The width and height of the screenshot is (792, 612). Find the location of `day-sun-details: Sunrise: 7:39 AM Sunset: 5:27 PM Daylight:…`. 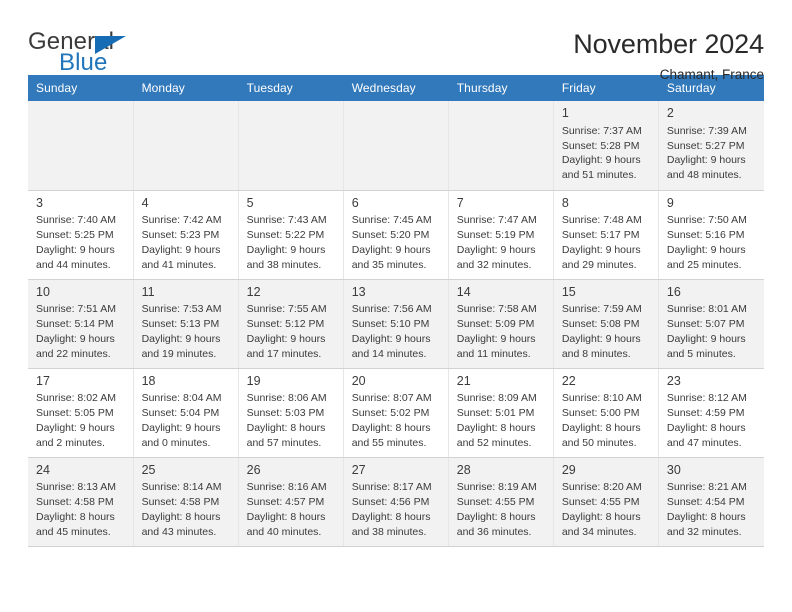

day-sun-details: Sunrise: 7:39 AM Sunset: 5:27 PM Daylight:… is located at coordinates (712, 154).